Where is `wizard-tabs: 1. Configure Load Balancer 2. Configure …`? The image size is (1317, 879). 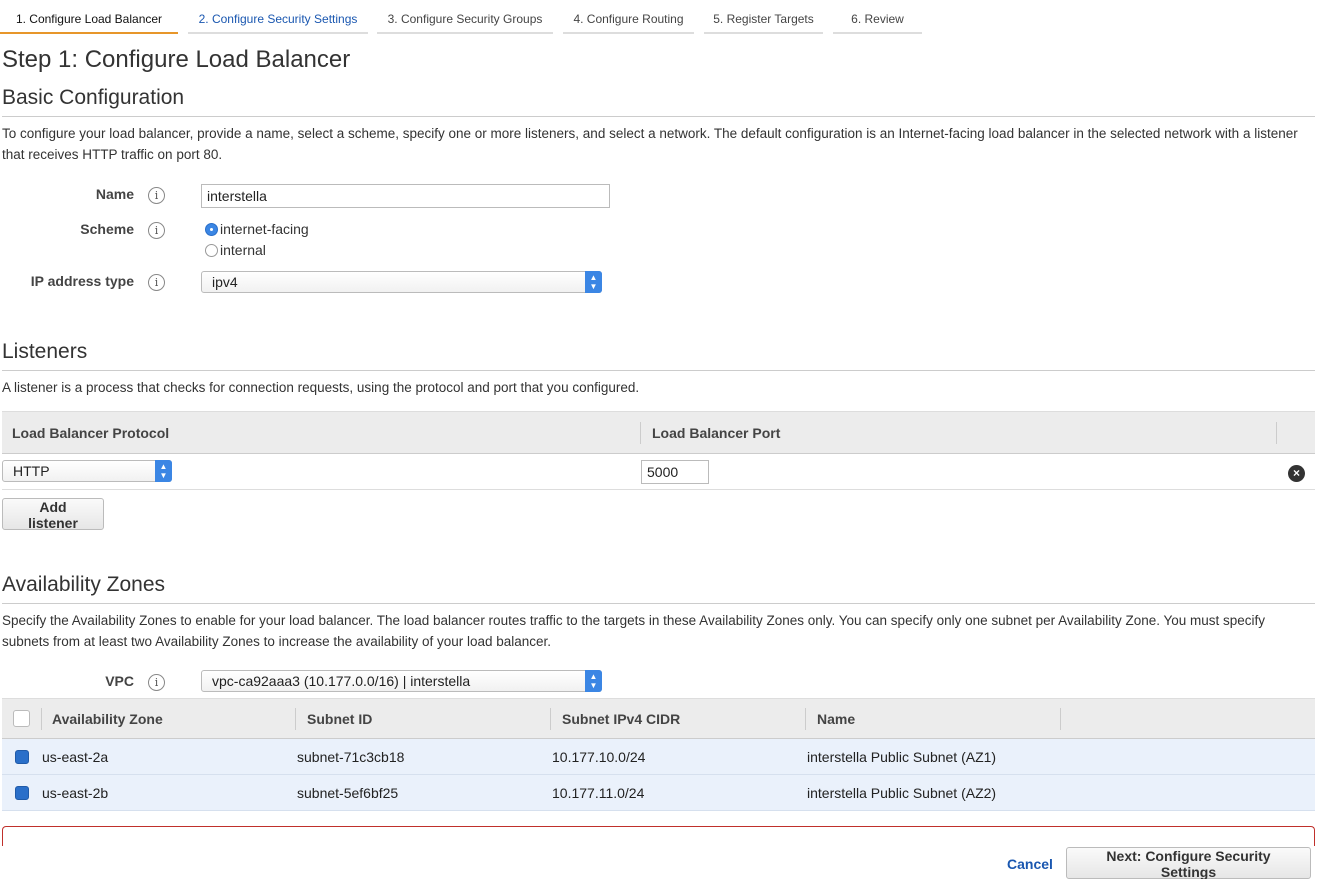
wizard-tabs: 1. Configure Load Balancer 2. Configure … is located at coordinates (465, 17).